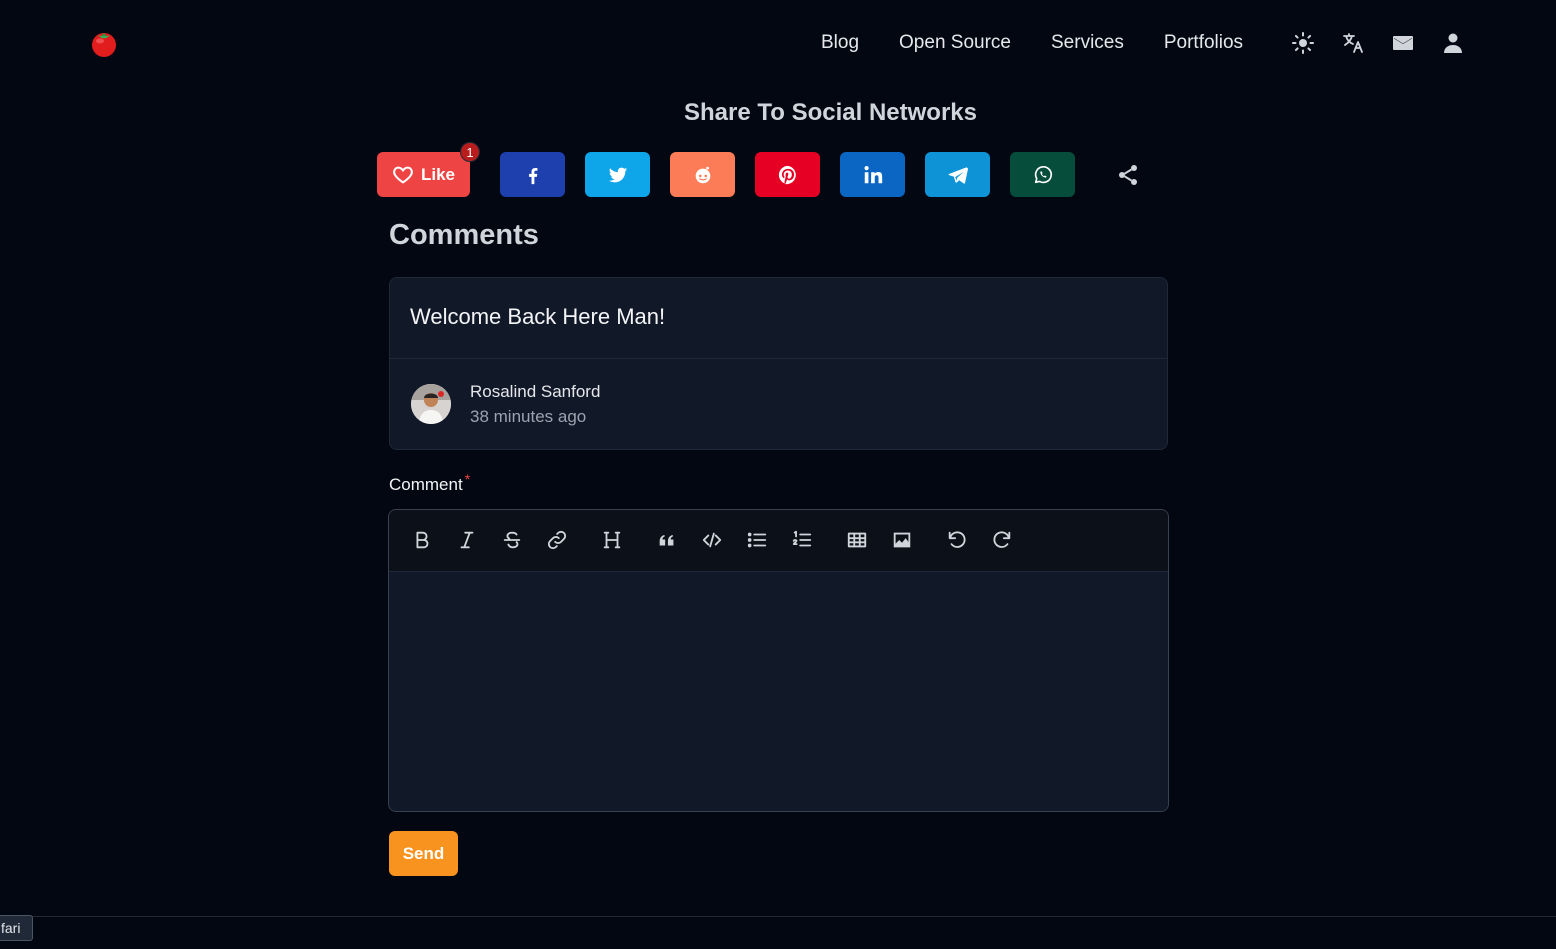 The image size is (1556, 949). What do you see at coordinates (830, 112) in the screenshot?
I see `share-title: Share To Social Networks` at bounding box center [830, 112].